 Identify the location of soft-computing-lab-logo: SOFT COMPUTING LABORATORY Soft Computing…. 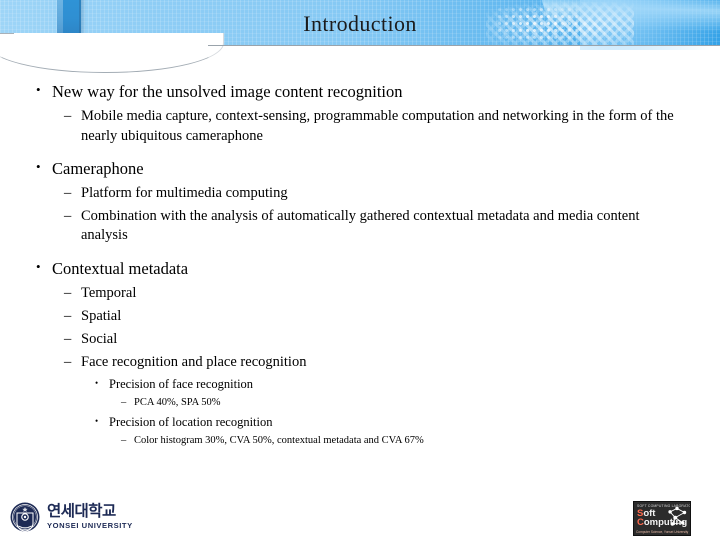
(662, 518).